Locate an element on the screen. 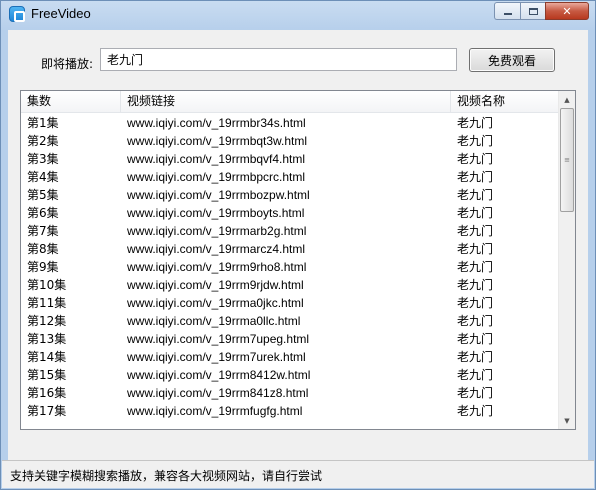 The width and height of the screenshot is (596, 490). table-row: 第14集 www.iqiyi.com/v_19rrm7urek.html 老九门 is located at coordinates (289, 357).